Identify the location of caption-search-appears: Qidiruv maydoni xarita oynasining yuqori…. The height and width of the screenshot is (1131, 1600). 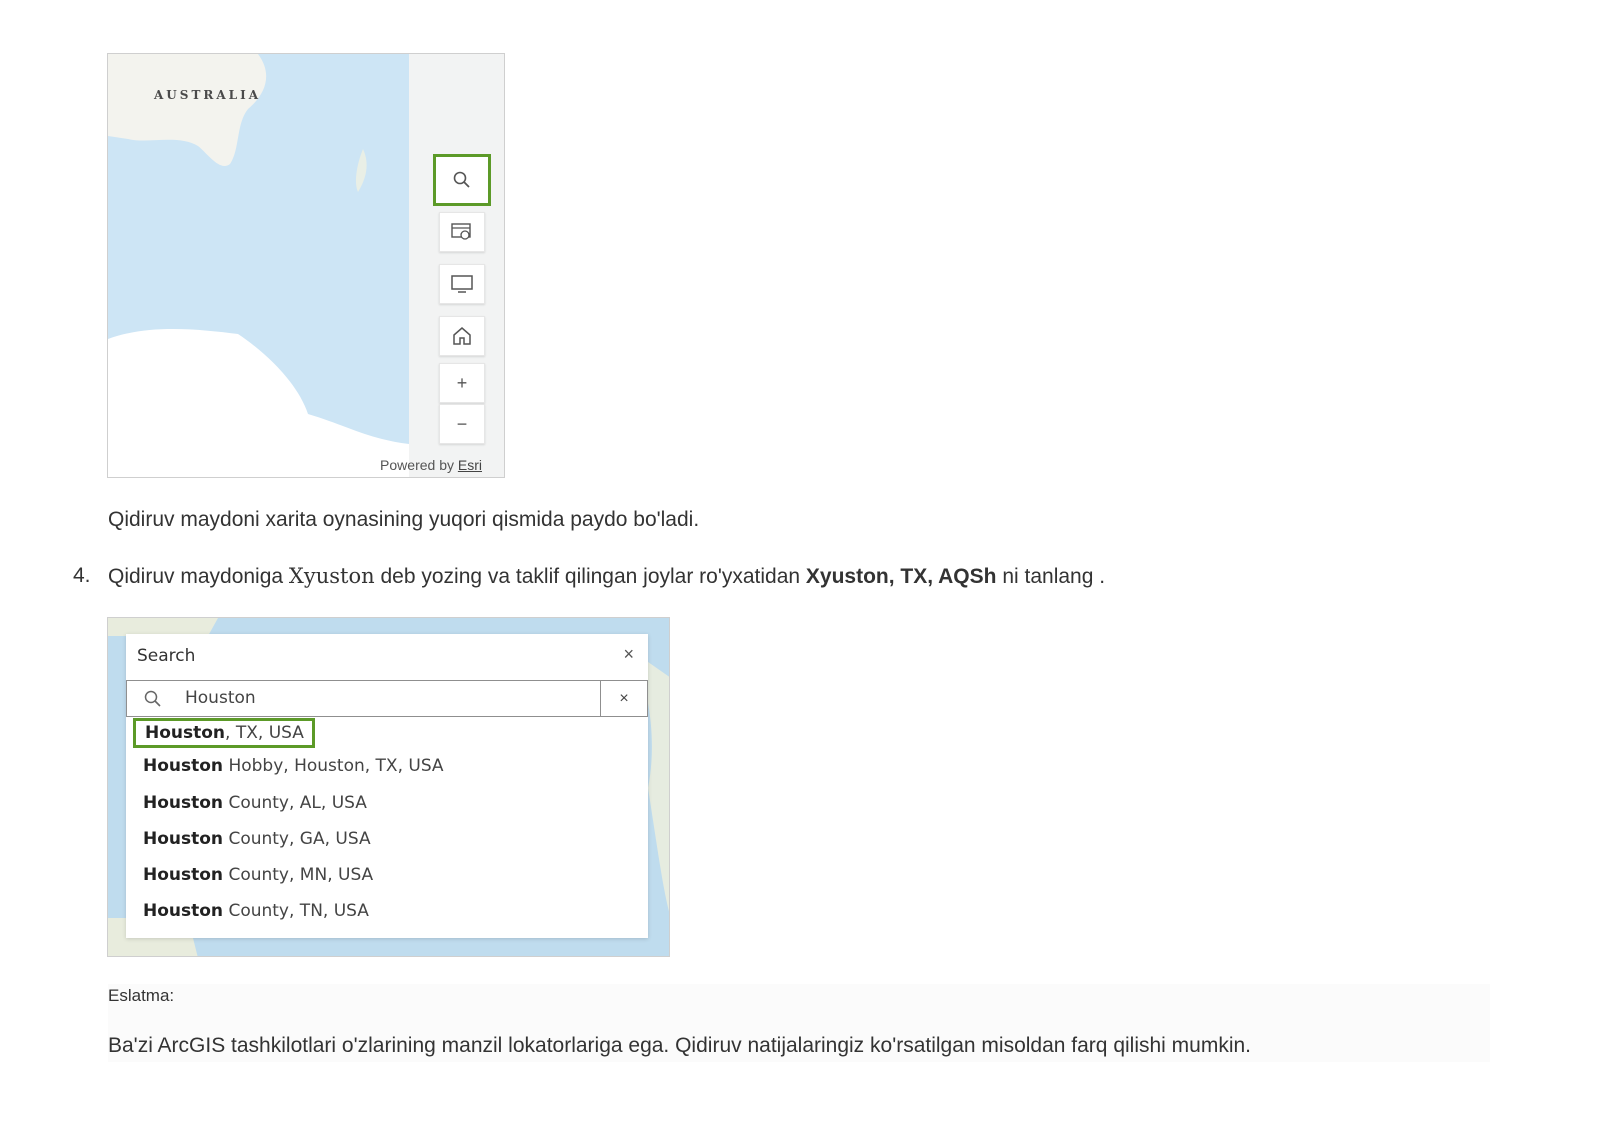
(404, 519).